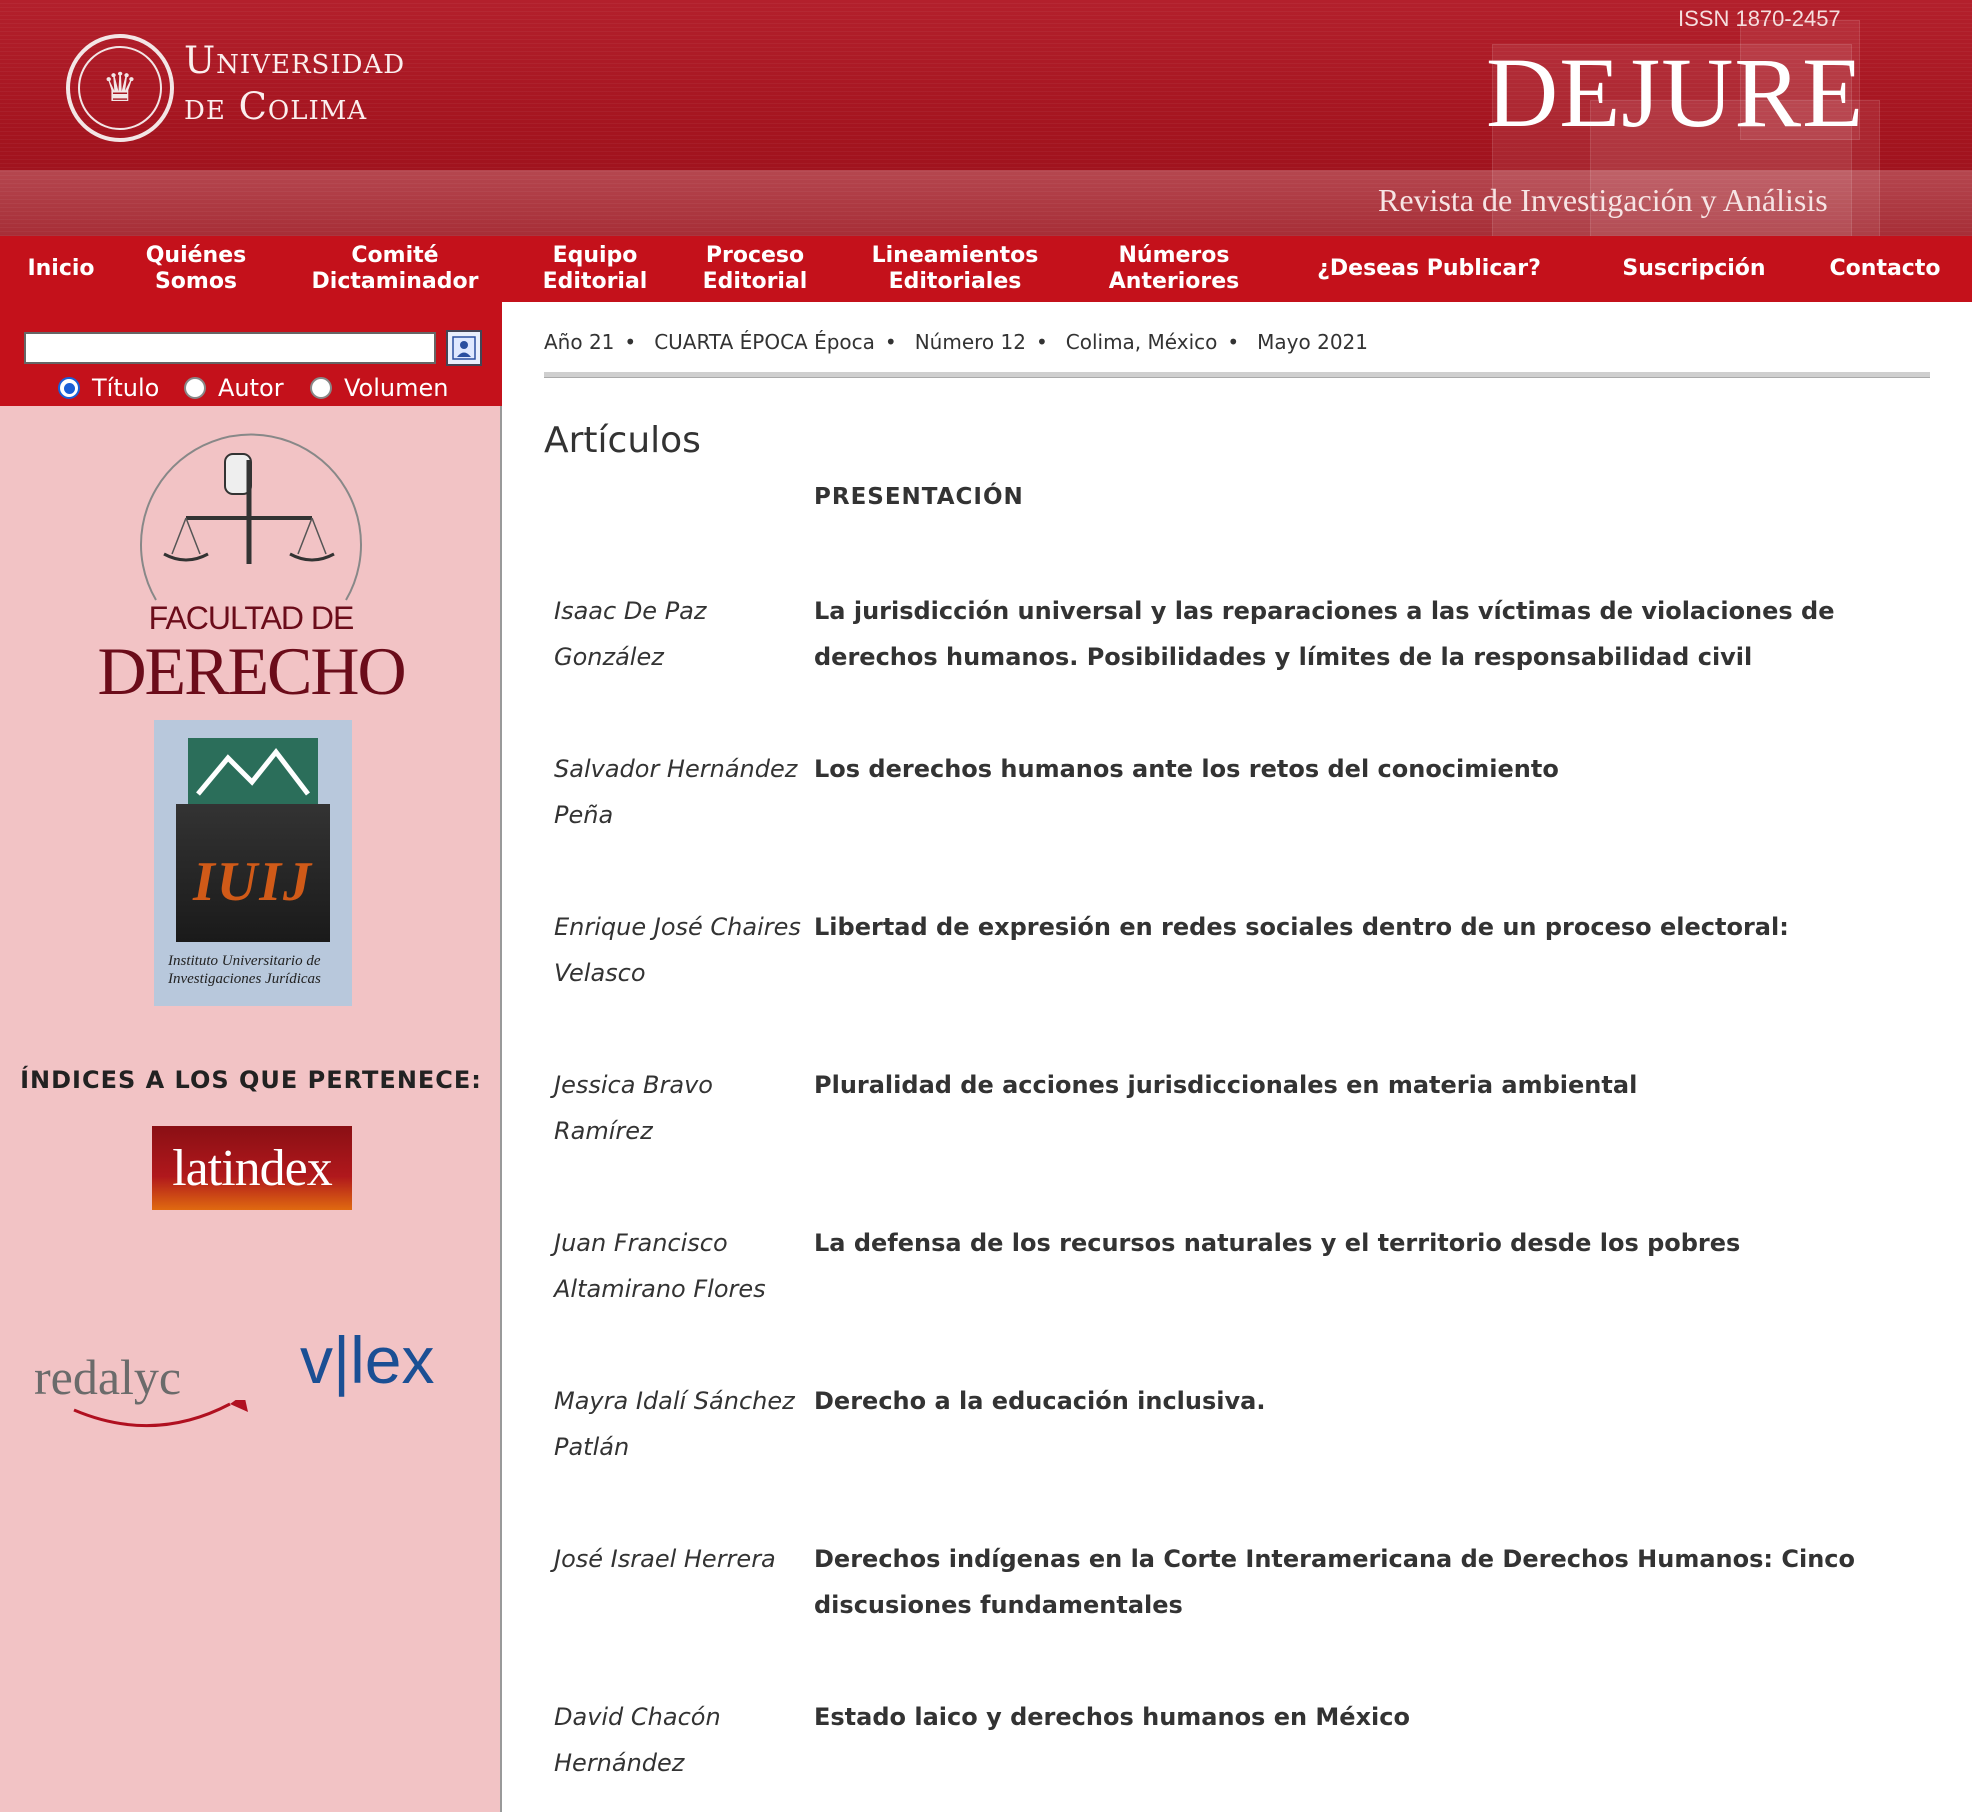 The image size is (1972, 1812). Describe the element at coordinates (660, 1266) in the screenshot. I see `article-author: Juan Francisco Altamirano Flores` at that location.